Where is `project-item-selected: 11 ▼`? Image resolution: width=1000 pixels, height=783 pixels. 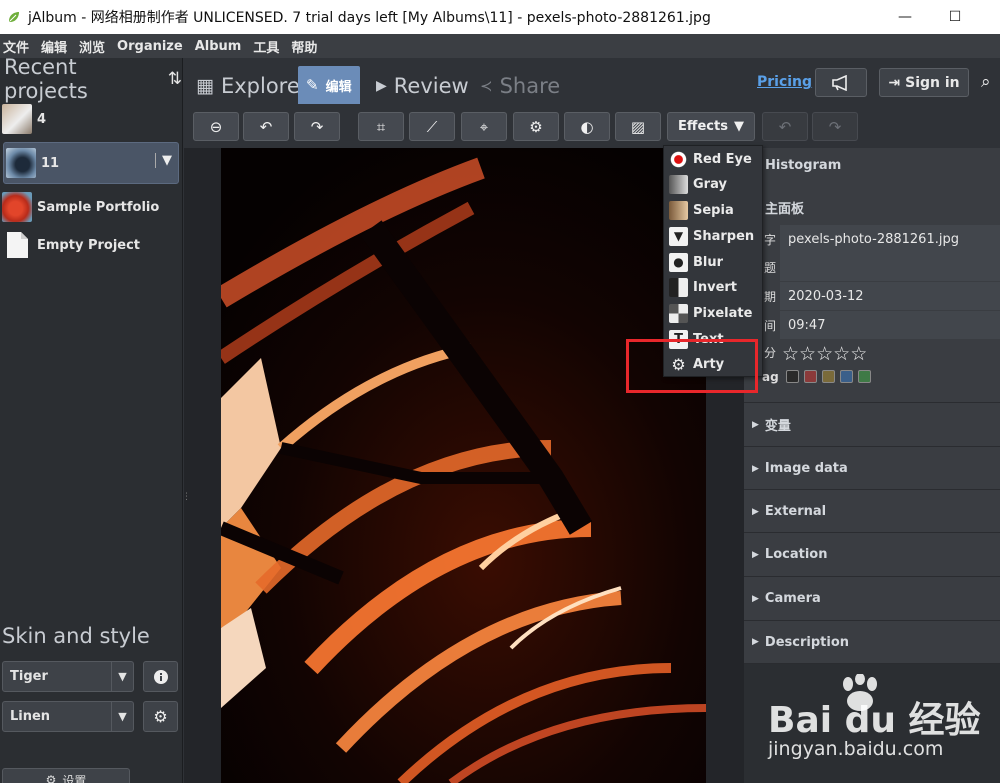 project-item-selected: 11 ▼ is located at coordinates (91, 163).